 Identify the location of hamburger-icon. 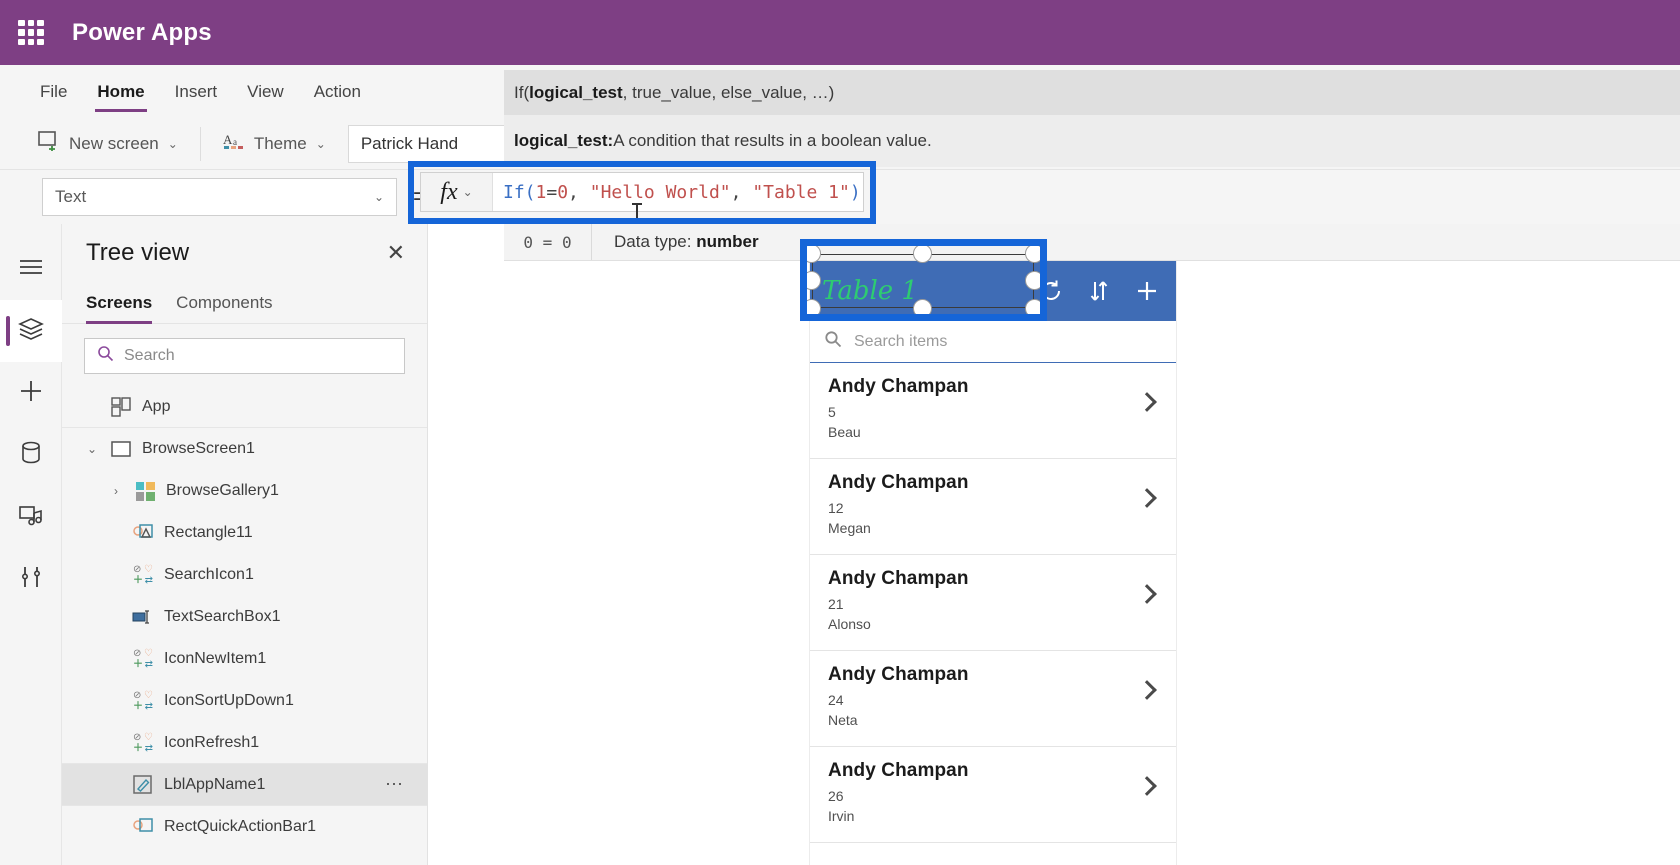
(31, 269).